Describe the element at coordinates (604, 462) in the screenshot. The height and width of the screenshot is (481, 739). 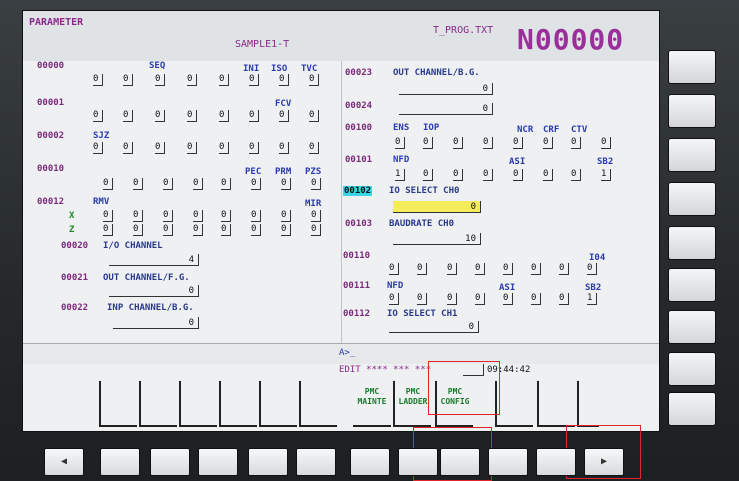
I see `next-key: ▶` at that location.